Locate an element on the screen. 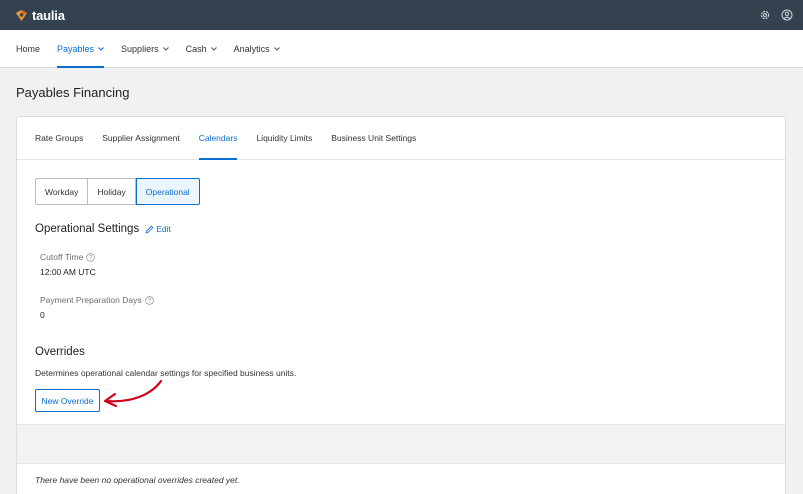  tab-liquidity-limits: Liquidity Limits is located at coordinates (284, 138).